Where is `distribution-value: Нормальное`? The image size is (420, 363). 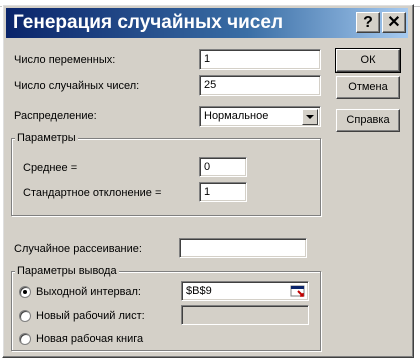 distribution-value: Нормальное is located at coordinates (236, 116).